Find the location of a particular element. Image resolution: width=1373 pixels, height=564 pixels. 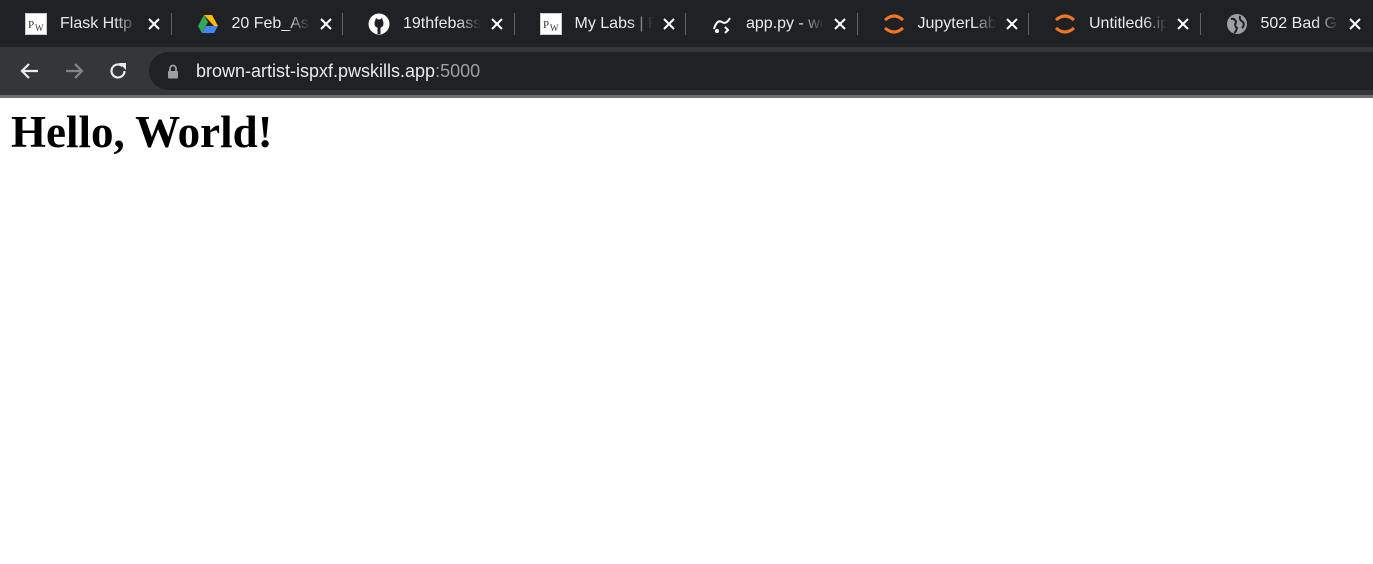

address-bar: brown-artist-ispxf.pwskills.app:5000 is located at coordinates (761, 71).